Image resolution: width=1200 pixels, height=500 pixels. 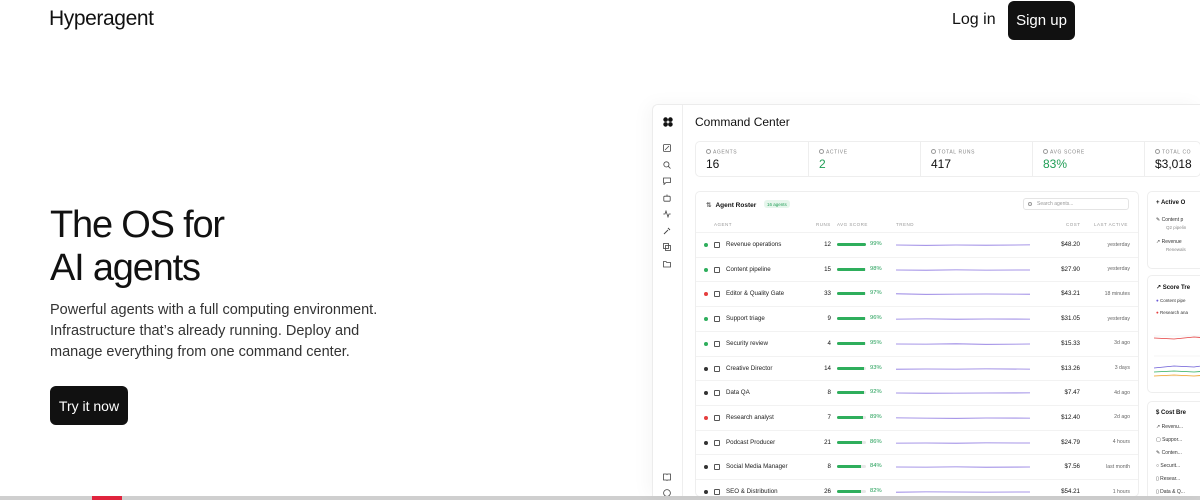 What do you see at coordinates (917, 487) in the screenshot?
I see `table-row: SEO & Distribution 26 82% $54.21 1 hours` at bounding box center [917, 487].